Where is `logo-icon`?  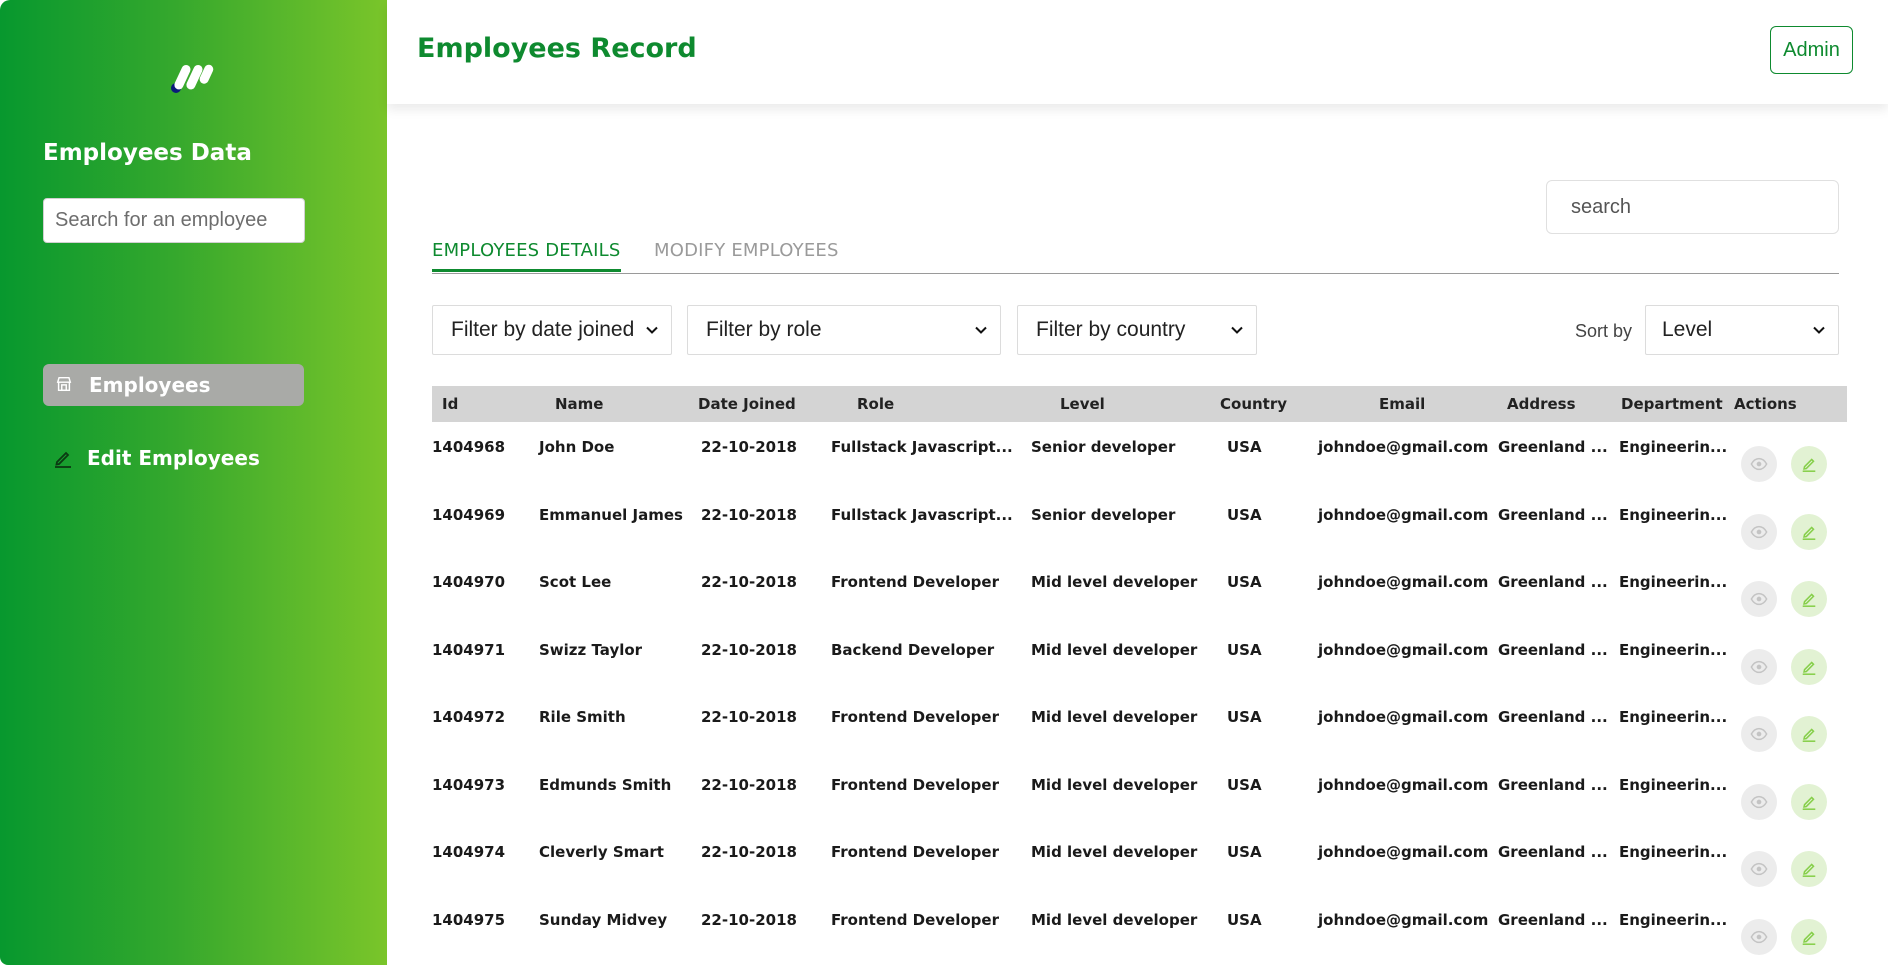
logo-icon is located at coordinates (194, 78).